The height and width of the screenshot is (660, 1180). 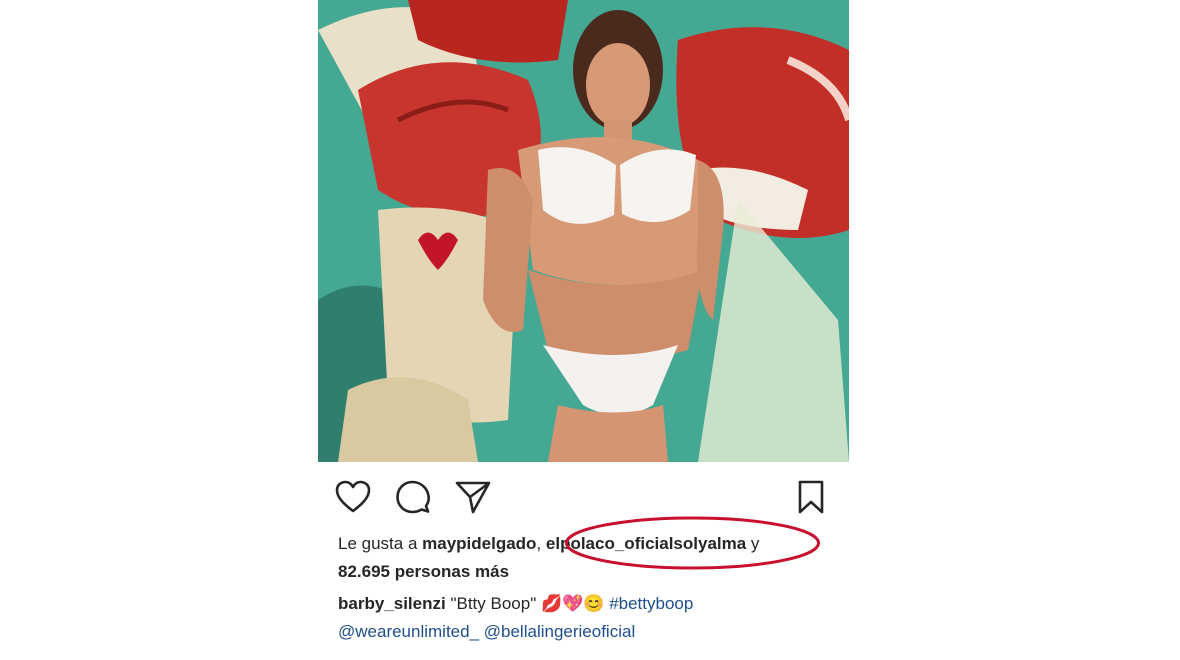 I want to click on caption-line-2: @weareunlimited_ @bellalingerieoficial, so click(x=593, y=632).